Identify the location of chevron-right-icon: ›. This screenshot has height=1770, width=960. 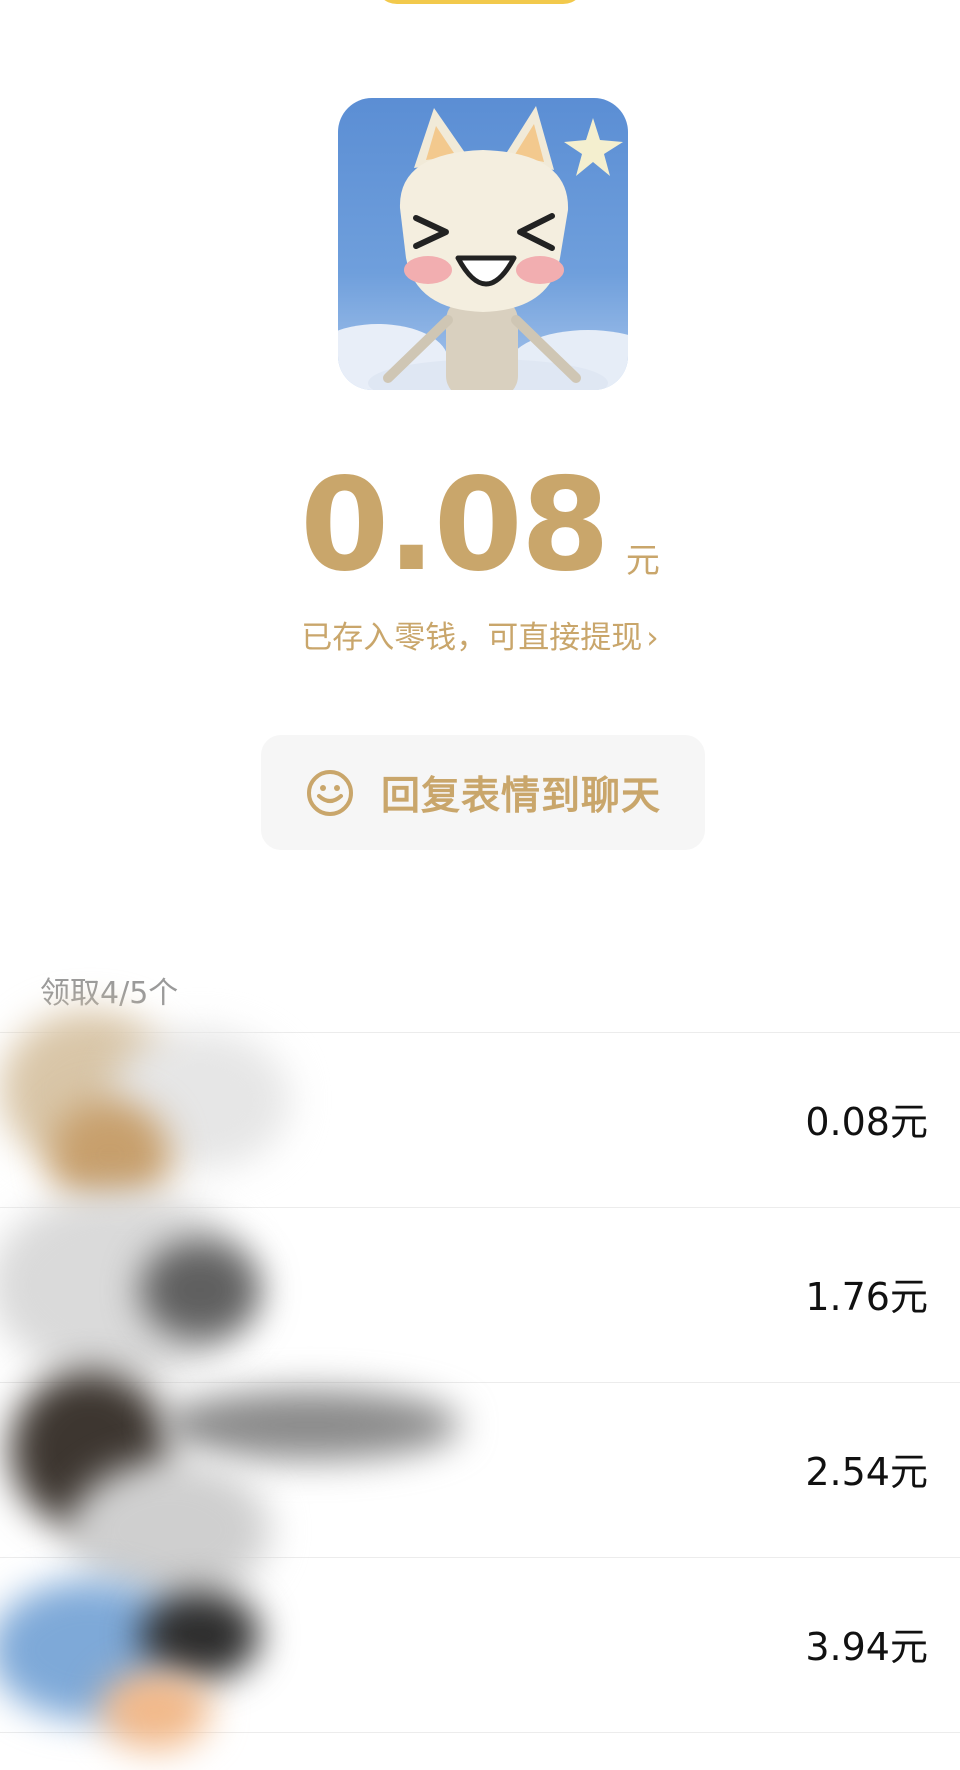
(652, 638).